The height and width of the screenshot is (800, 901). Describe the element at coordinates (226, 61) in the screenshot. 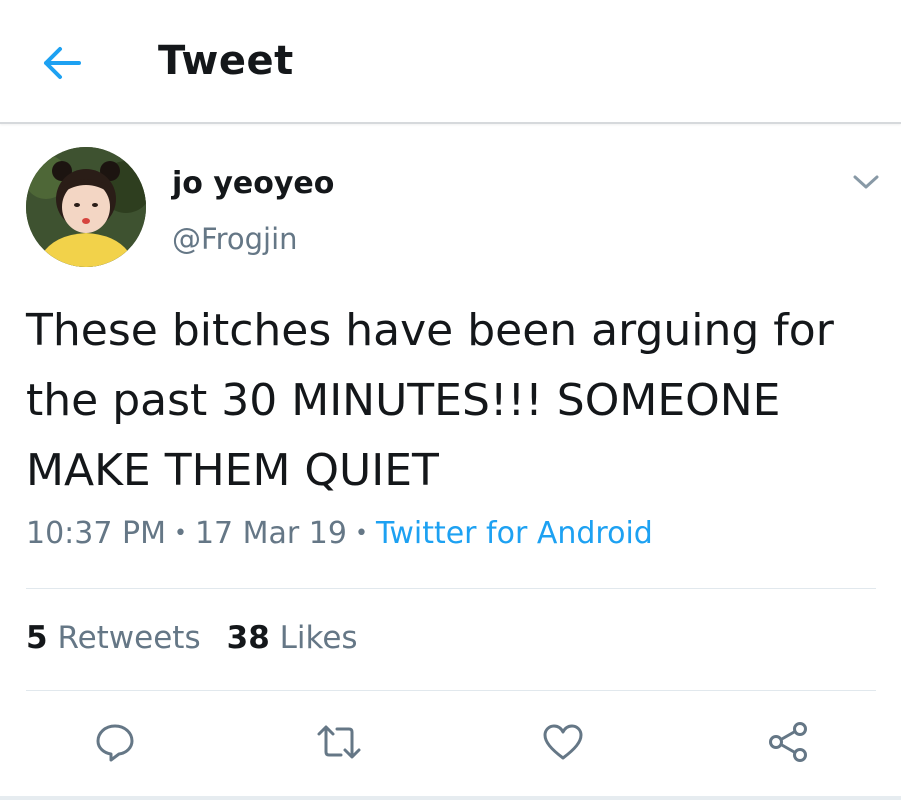

I see `page-title: Tweet` at that location.